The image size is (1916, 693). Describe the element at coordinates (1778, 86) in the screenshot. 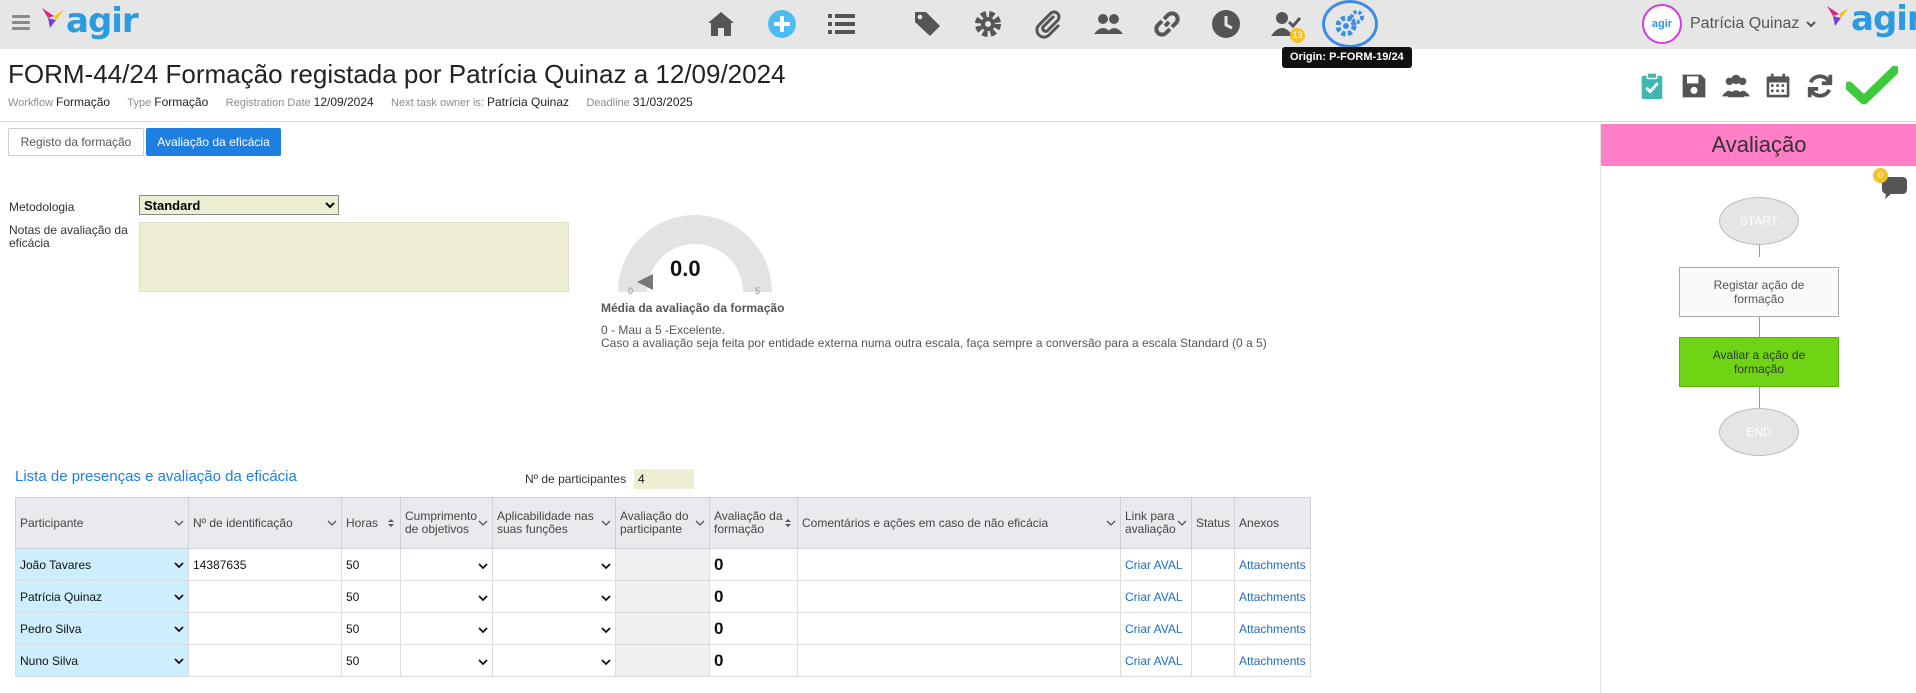

I see `calendar-icon` at that location.